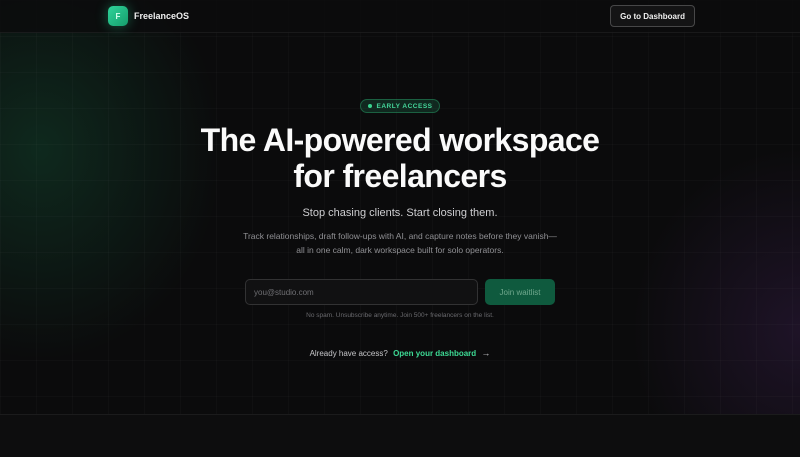  Describe the element at coordinates (400, 435) in the screenshot. I see `bottom-section` at that location.